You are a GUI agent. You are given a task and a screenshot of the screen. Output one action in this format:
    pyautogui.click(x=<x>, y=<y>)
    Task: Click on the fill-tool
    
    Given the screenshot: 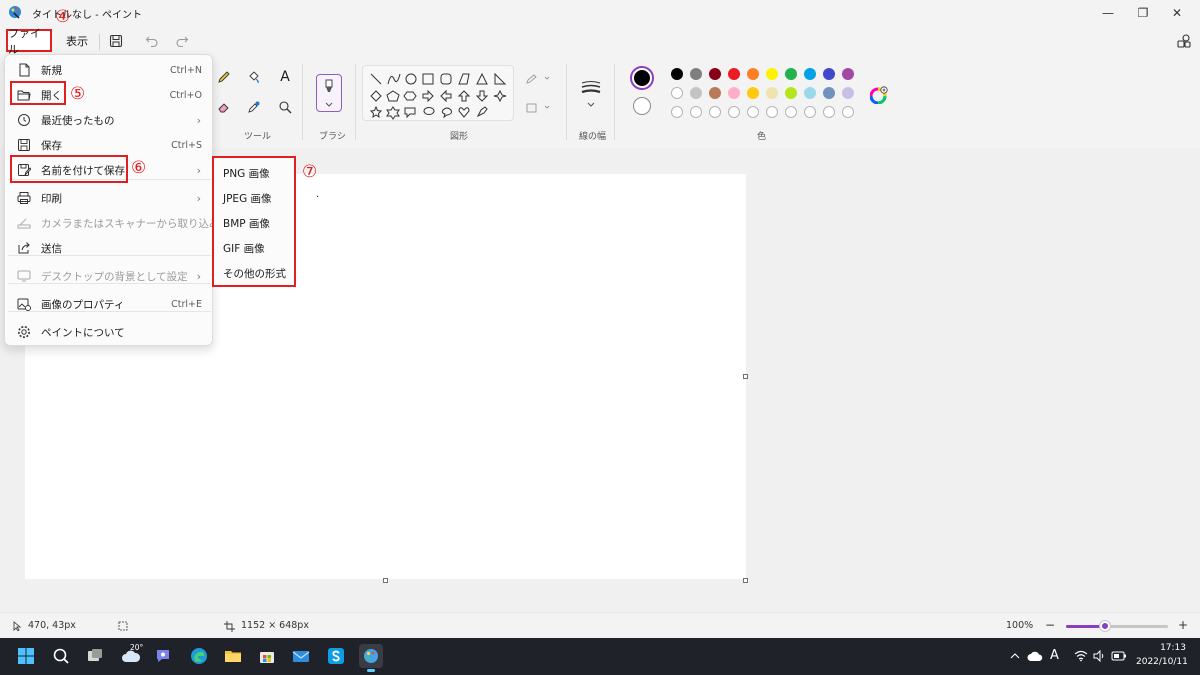 What is the action you would take?
    pyautogui.click(x=254, y=77)
    